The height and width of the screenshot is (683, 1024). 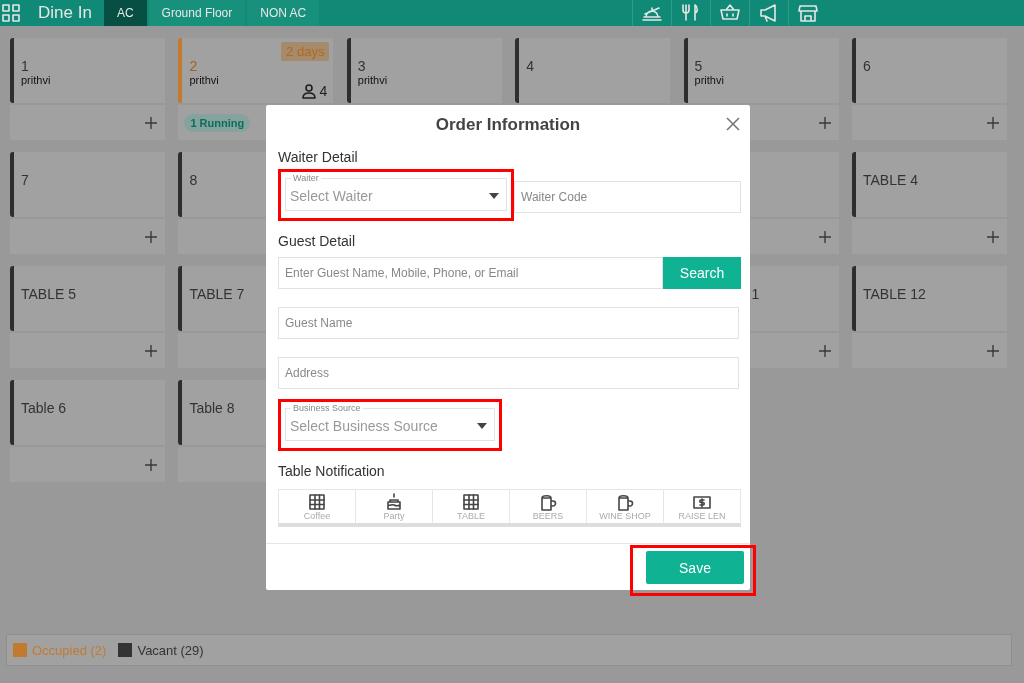 I want to click on table-card: 2 prithvi 2 days 4, so click(x=256, y=70).